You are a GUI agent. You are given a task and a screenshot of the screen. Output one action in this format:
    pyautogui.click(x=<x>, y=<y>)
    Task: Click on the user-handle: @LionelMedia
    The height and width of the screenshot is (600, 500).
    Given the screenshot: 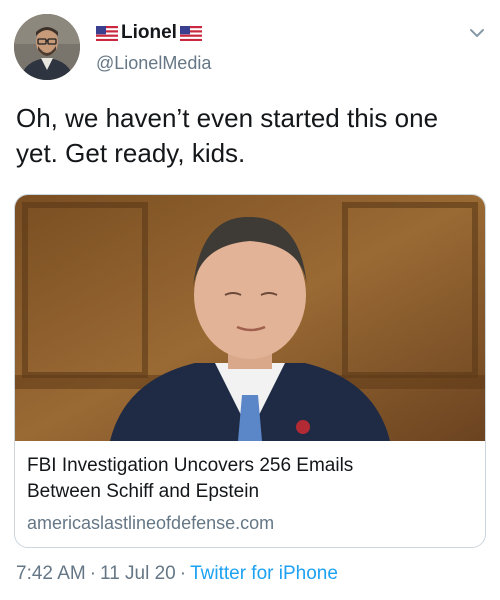 What is the action you would take?
    pyautogui.click(x=153, y=63)
    